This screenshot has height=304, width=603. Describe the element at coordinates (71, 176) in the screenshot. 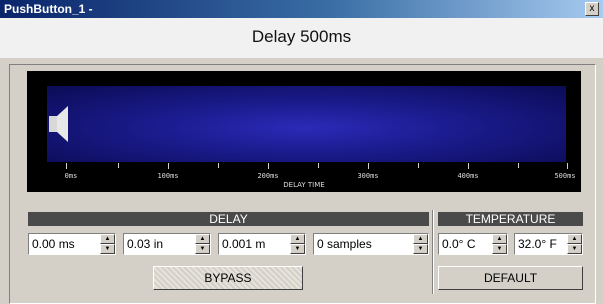

I see `axis-label: 0ms` at that location.